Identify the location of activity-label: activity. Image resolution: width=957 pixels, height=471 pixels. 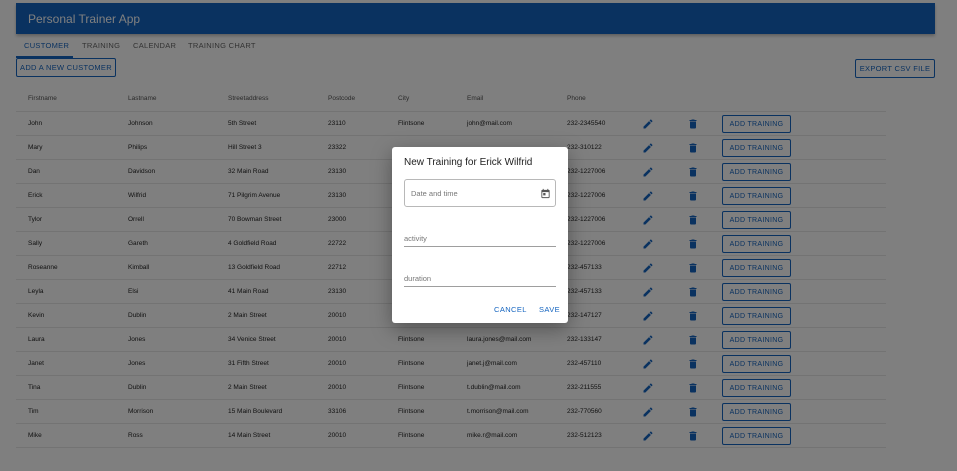
(415, 238).